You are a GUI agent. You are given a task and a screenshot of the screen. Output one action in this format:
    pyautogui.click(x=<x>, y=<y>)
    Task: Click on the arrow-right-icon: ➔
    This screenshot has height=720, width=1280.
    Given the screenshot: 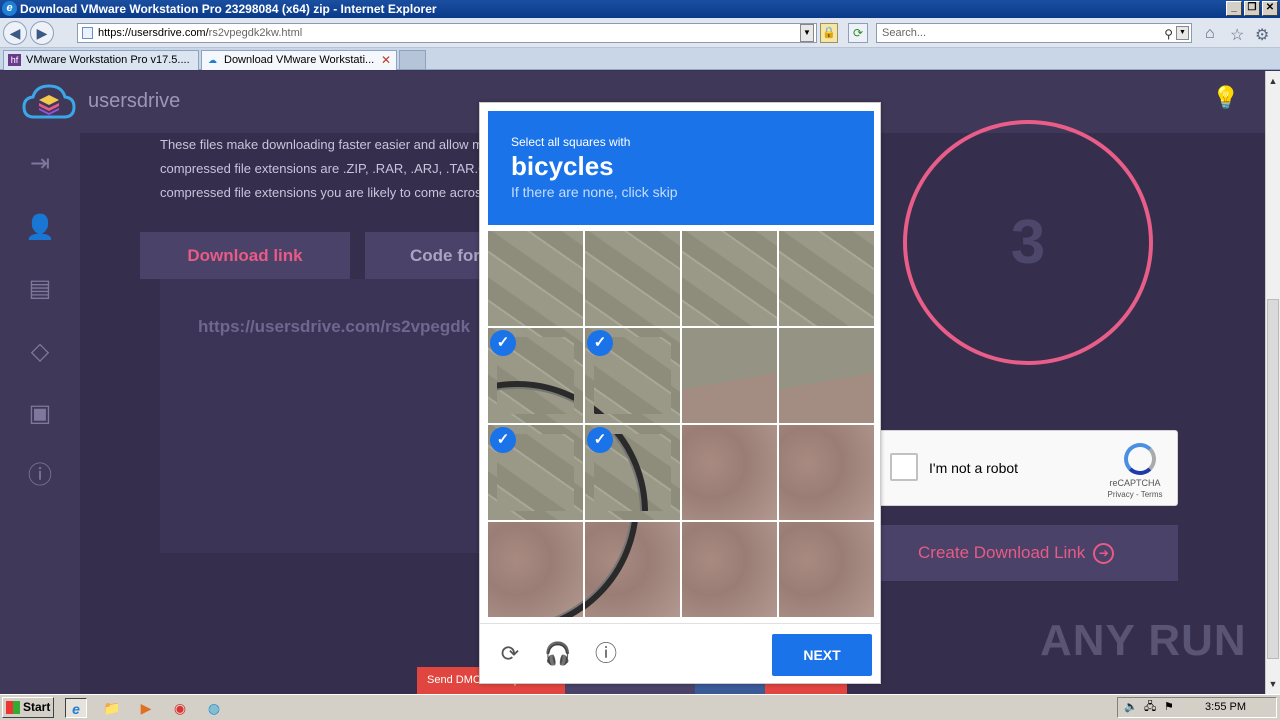 What is the action you would take?
    pyautogui.click(x=1104, y=554)
    